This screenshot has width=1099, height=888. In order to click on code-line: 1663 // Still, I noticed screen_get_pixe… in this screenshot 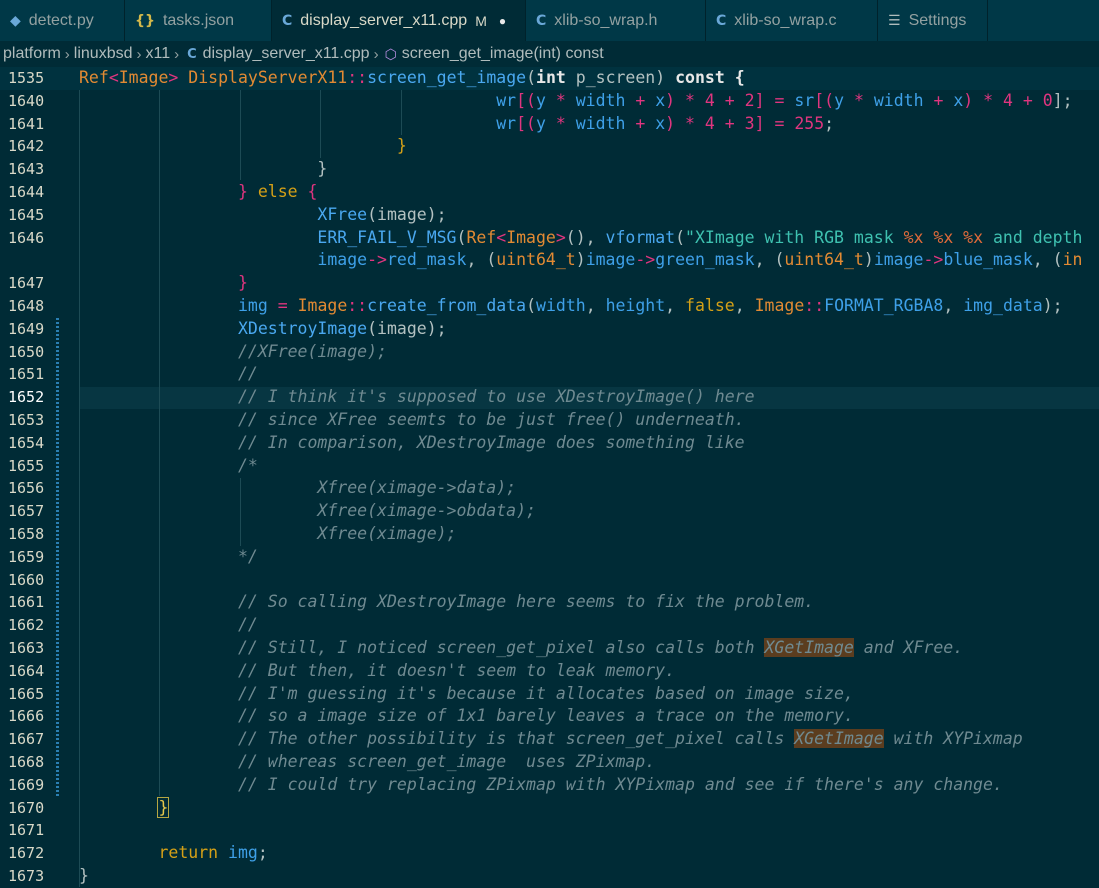, I will do `click(549, 648)`.